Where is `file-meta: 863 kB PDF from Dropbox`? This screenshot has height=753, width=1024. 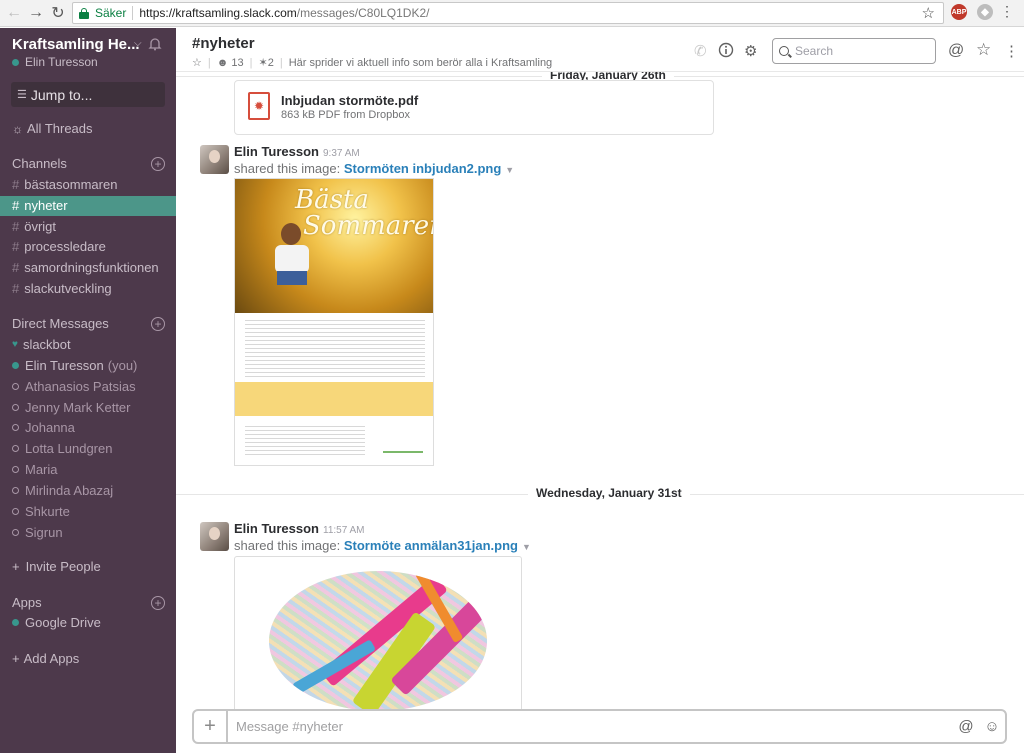 file-meta: 863 kB PDF from Dropbox is located at coordinates (345, 115).